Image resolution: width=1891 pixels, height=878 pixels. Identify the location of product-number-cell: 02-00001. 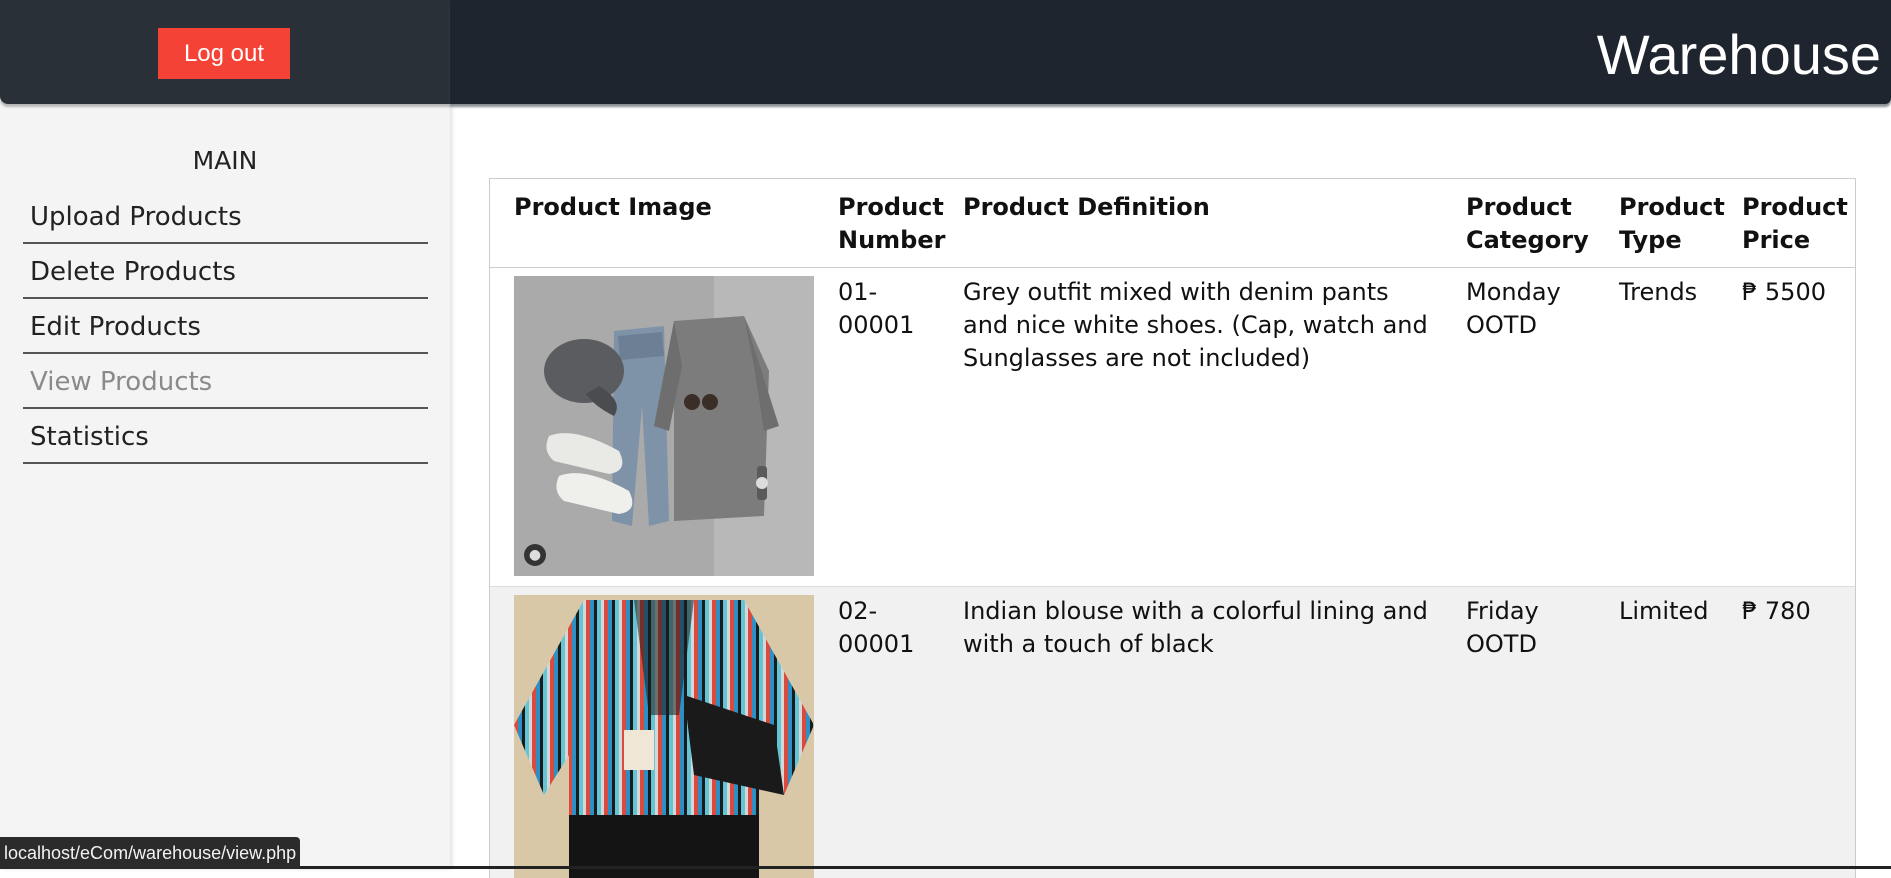
(876, 732).